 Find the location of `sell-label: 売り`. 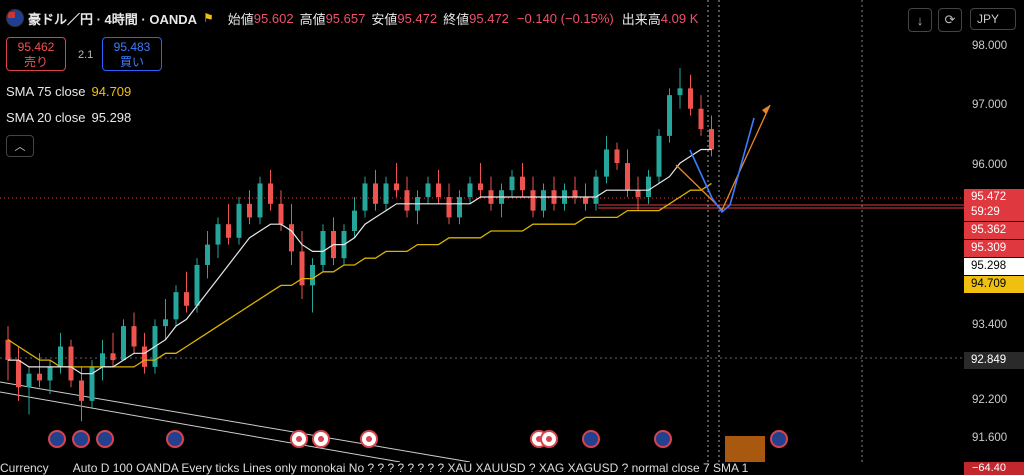

sell-label: 売り is located at coordinates (35, 62).